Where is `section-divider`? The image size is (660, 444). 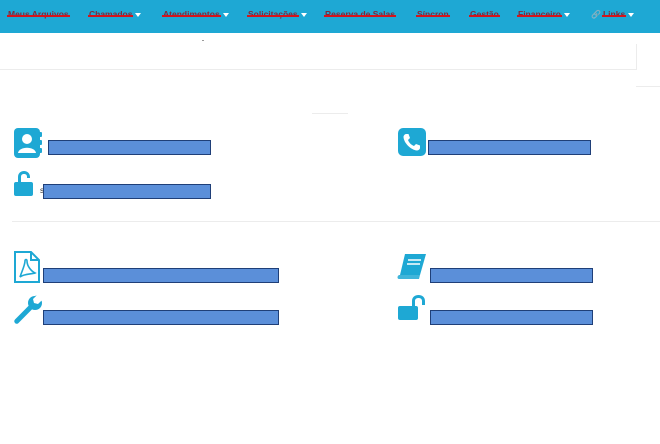 section-divider is located at coordinates (336, 221).